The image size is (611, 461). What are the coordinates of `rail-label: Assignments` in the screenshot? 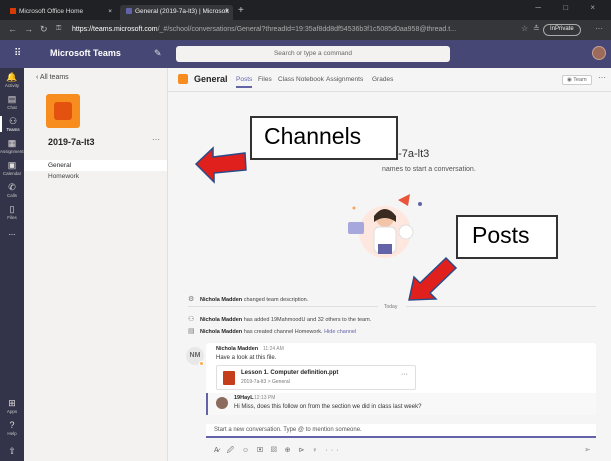 It's located at (13, 151).